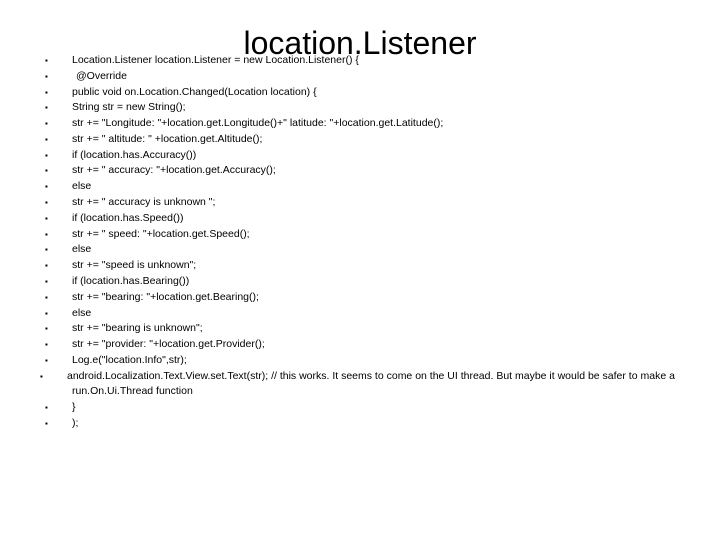 The height and width of the screenshot is (540, 720). I want to click on list-item: ▪ str += "speed is unknown";, so click(360, 266).